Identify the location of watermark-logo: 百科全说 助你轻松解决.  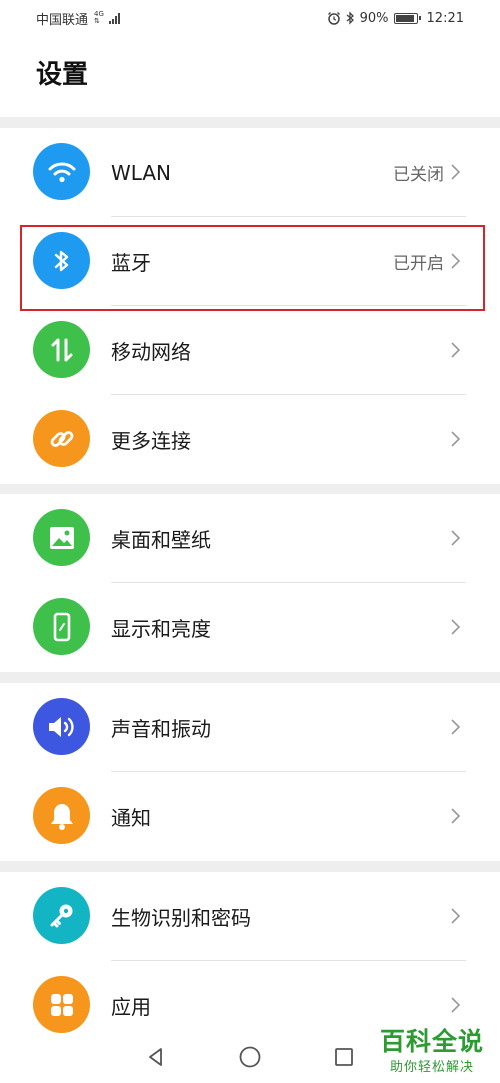
(432, 1048).